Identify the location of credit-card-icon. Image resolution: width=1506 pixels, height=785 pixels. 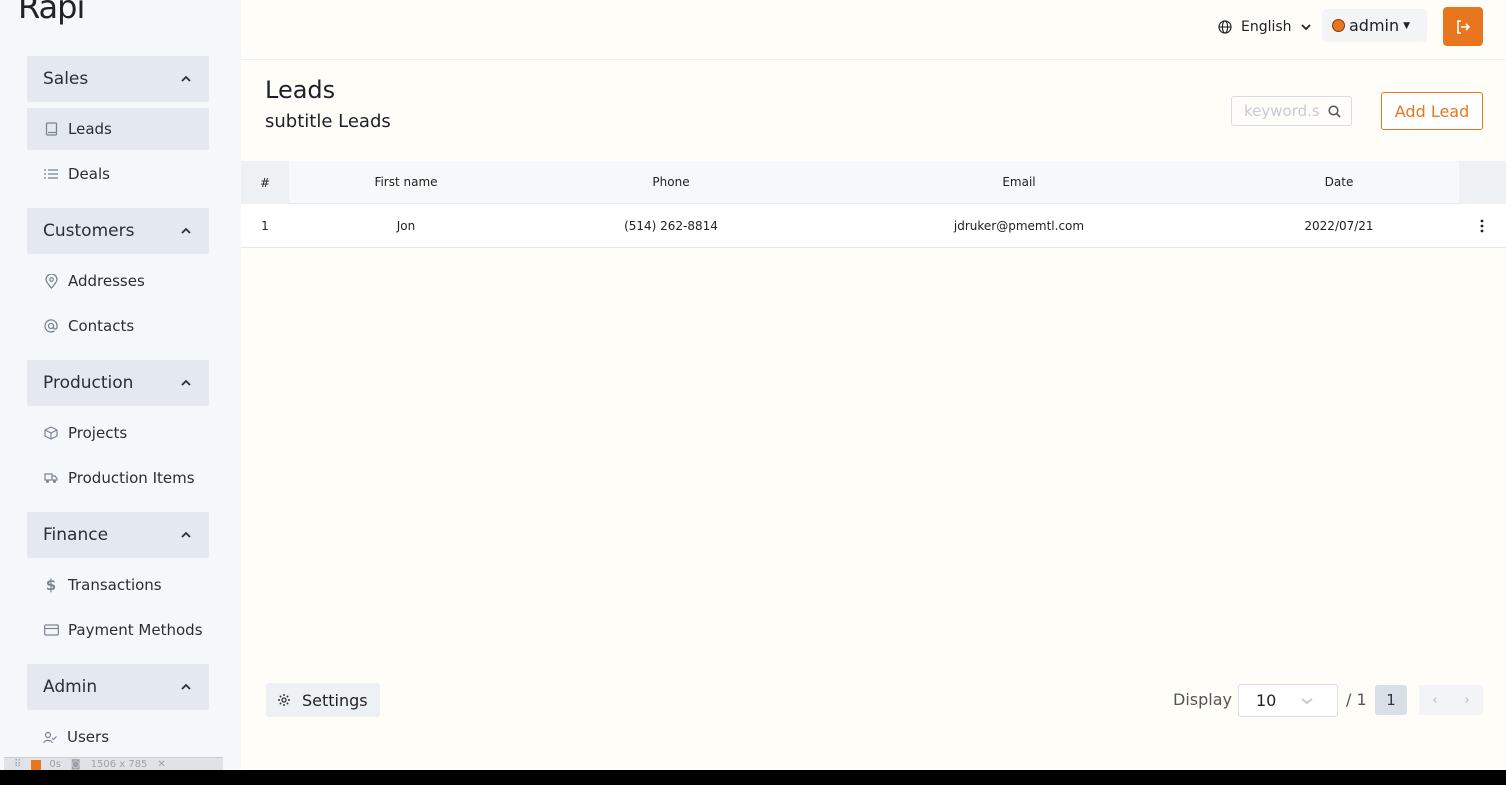
(51, 630).